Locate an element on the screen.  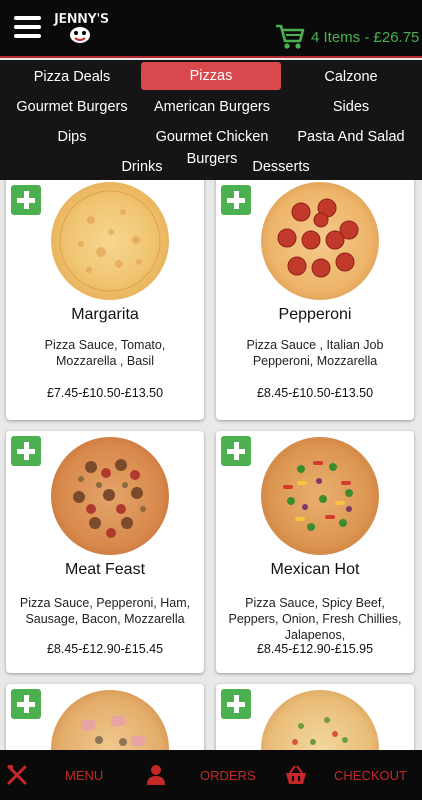
logo-face-icon is located at coordinates (80, 35).